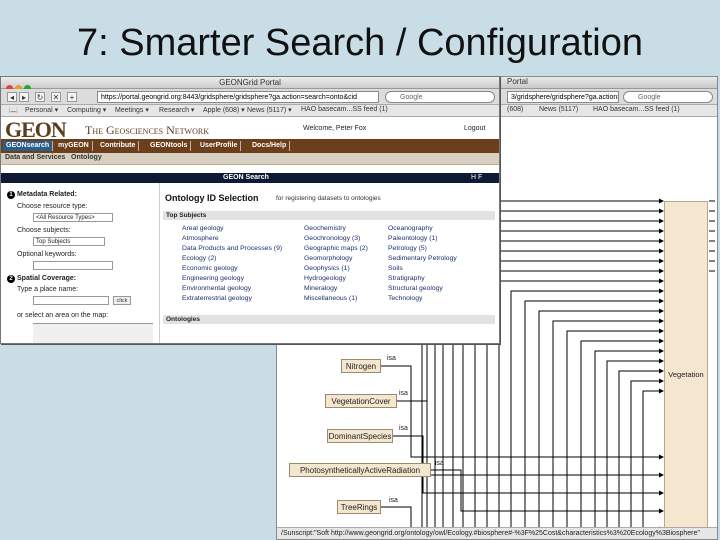  What do you see at coordinates (71, 300) in the screenshot?
I see `place-name-input` at bounding box center [71, 300].